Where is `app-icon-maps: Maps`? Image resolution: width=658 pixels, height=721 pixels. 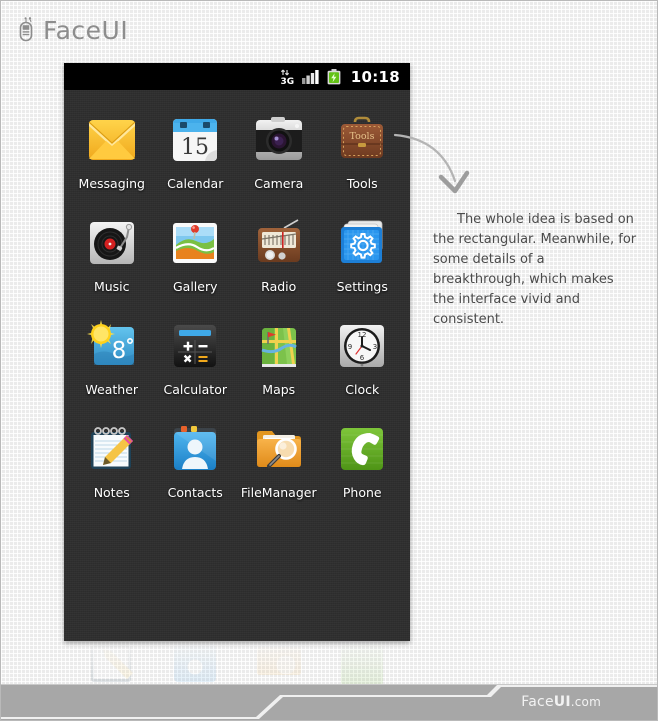 app-icon-maps: Maps is located at coordinates (279, 357).